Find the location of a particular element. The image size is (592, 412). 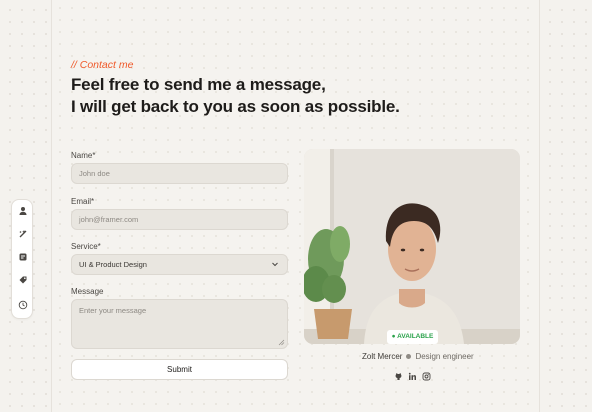

side-toolbar is located at coordinates (22, 259).